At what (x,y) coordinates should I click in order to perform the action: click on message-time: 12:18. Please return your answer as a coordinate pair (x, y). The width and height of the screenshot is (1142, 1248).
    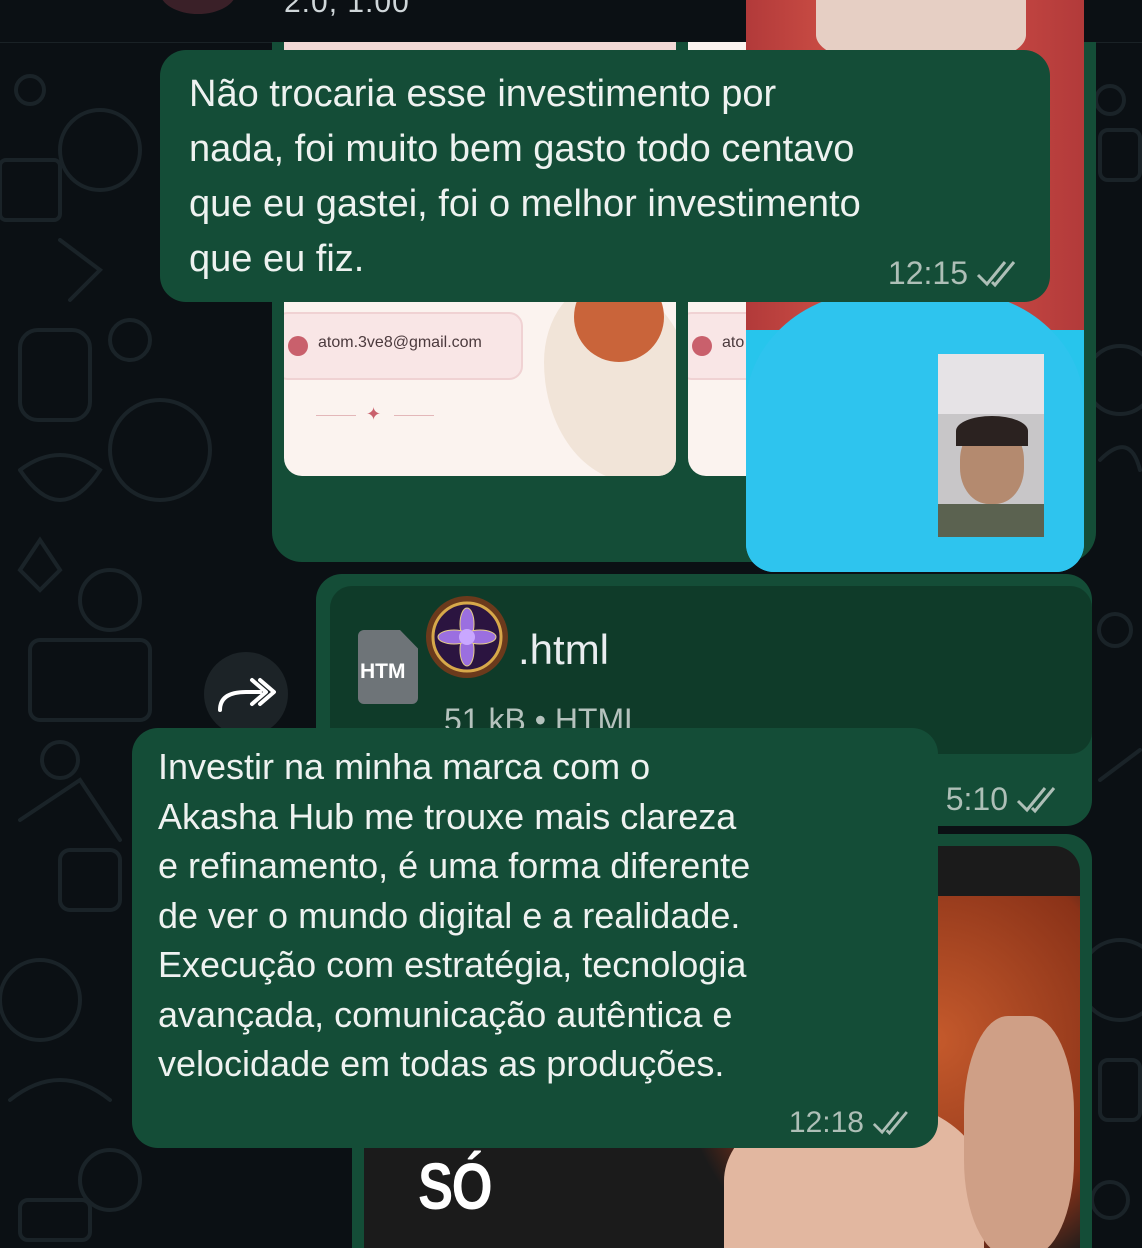
    Looking at the image, I should click on (826, 1122).